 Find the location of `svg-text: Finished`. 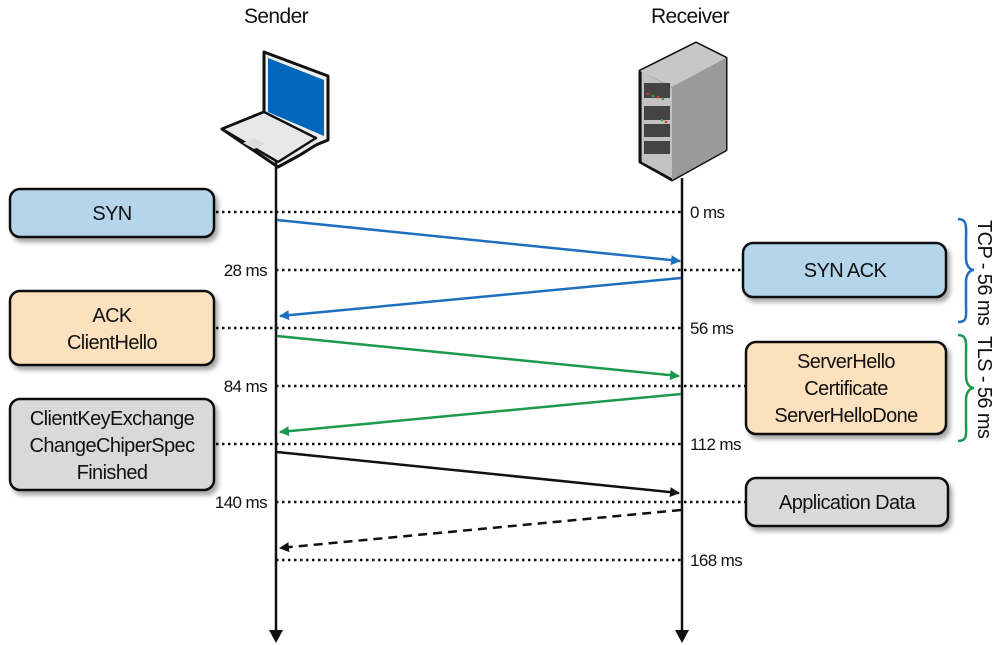

svg-text: Finished is located at coordinates (112, 473).